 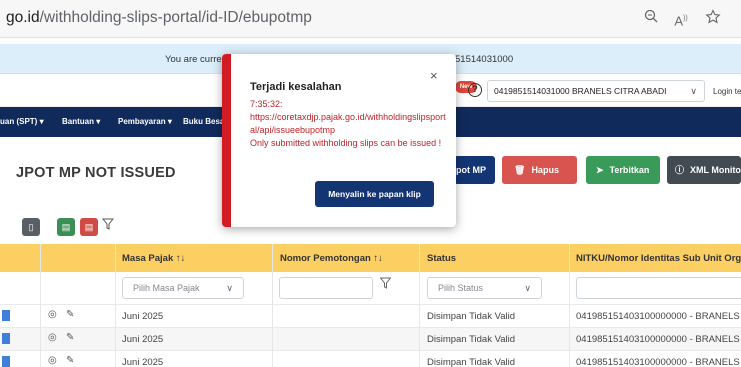 I want to click on nav-item-bantuan: Bantuan ▾, so click(x=81, y=121).